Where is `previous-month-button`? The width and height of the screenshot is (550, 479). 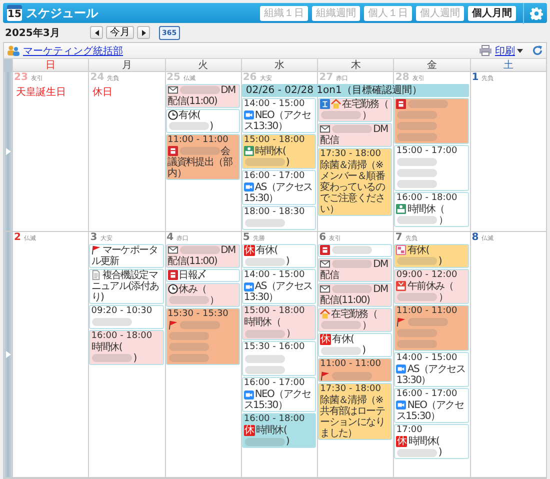
previous-month-button is located at coordinates (96, 32).